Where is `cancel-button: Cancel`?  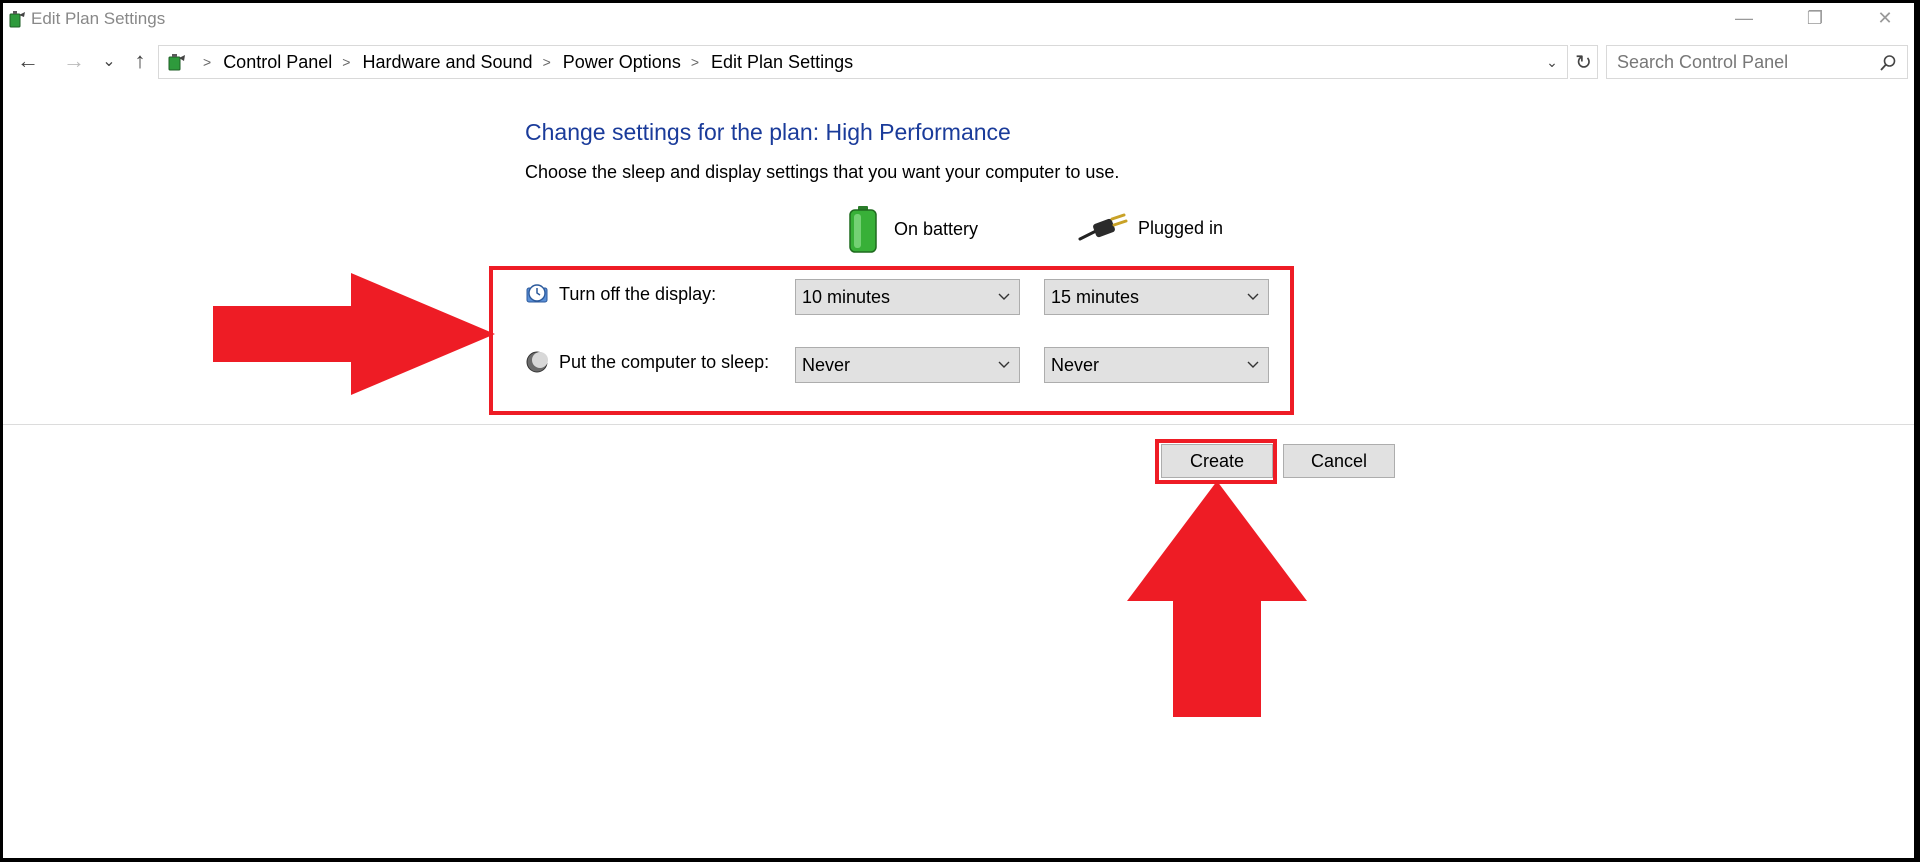
cancel-button: Cancel is located at coordinates (1339, 461).